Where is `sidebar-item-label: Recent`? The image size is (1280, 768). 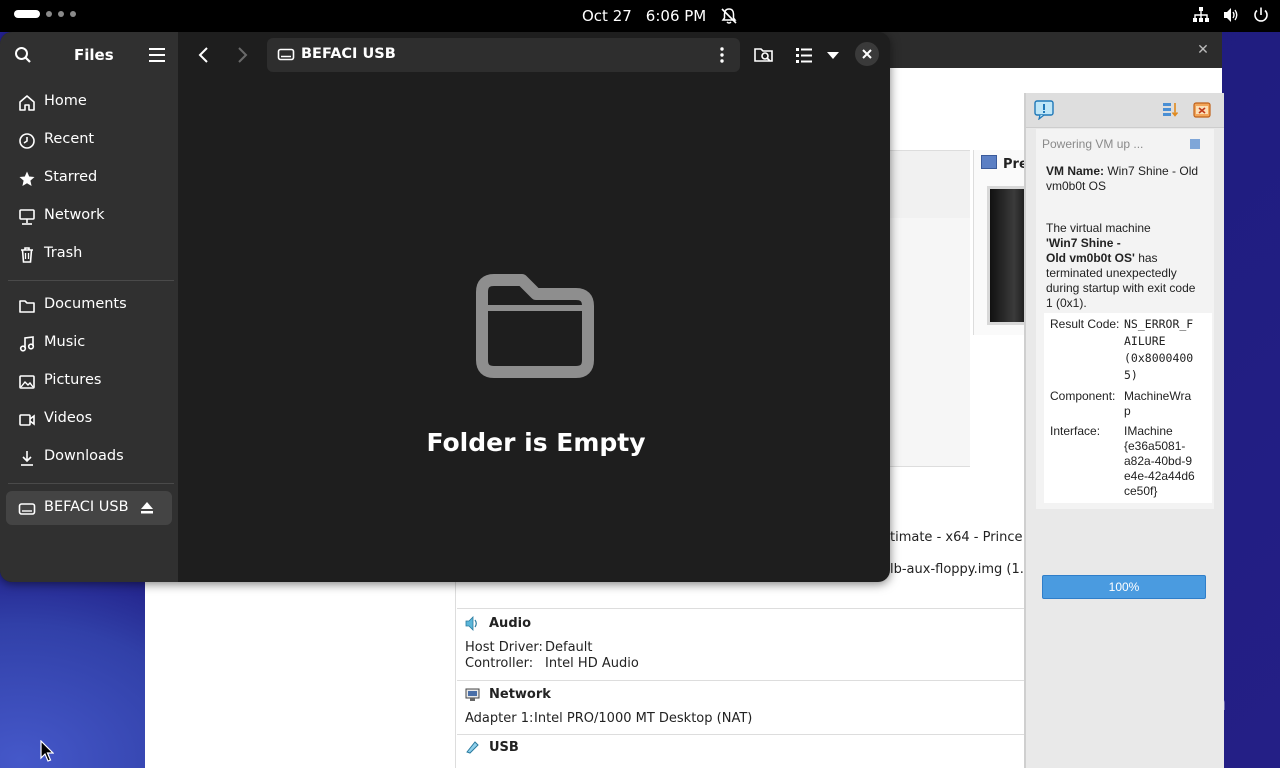
sidebar-item-label: Recent is located at coordinates (69, 139).